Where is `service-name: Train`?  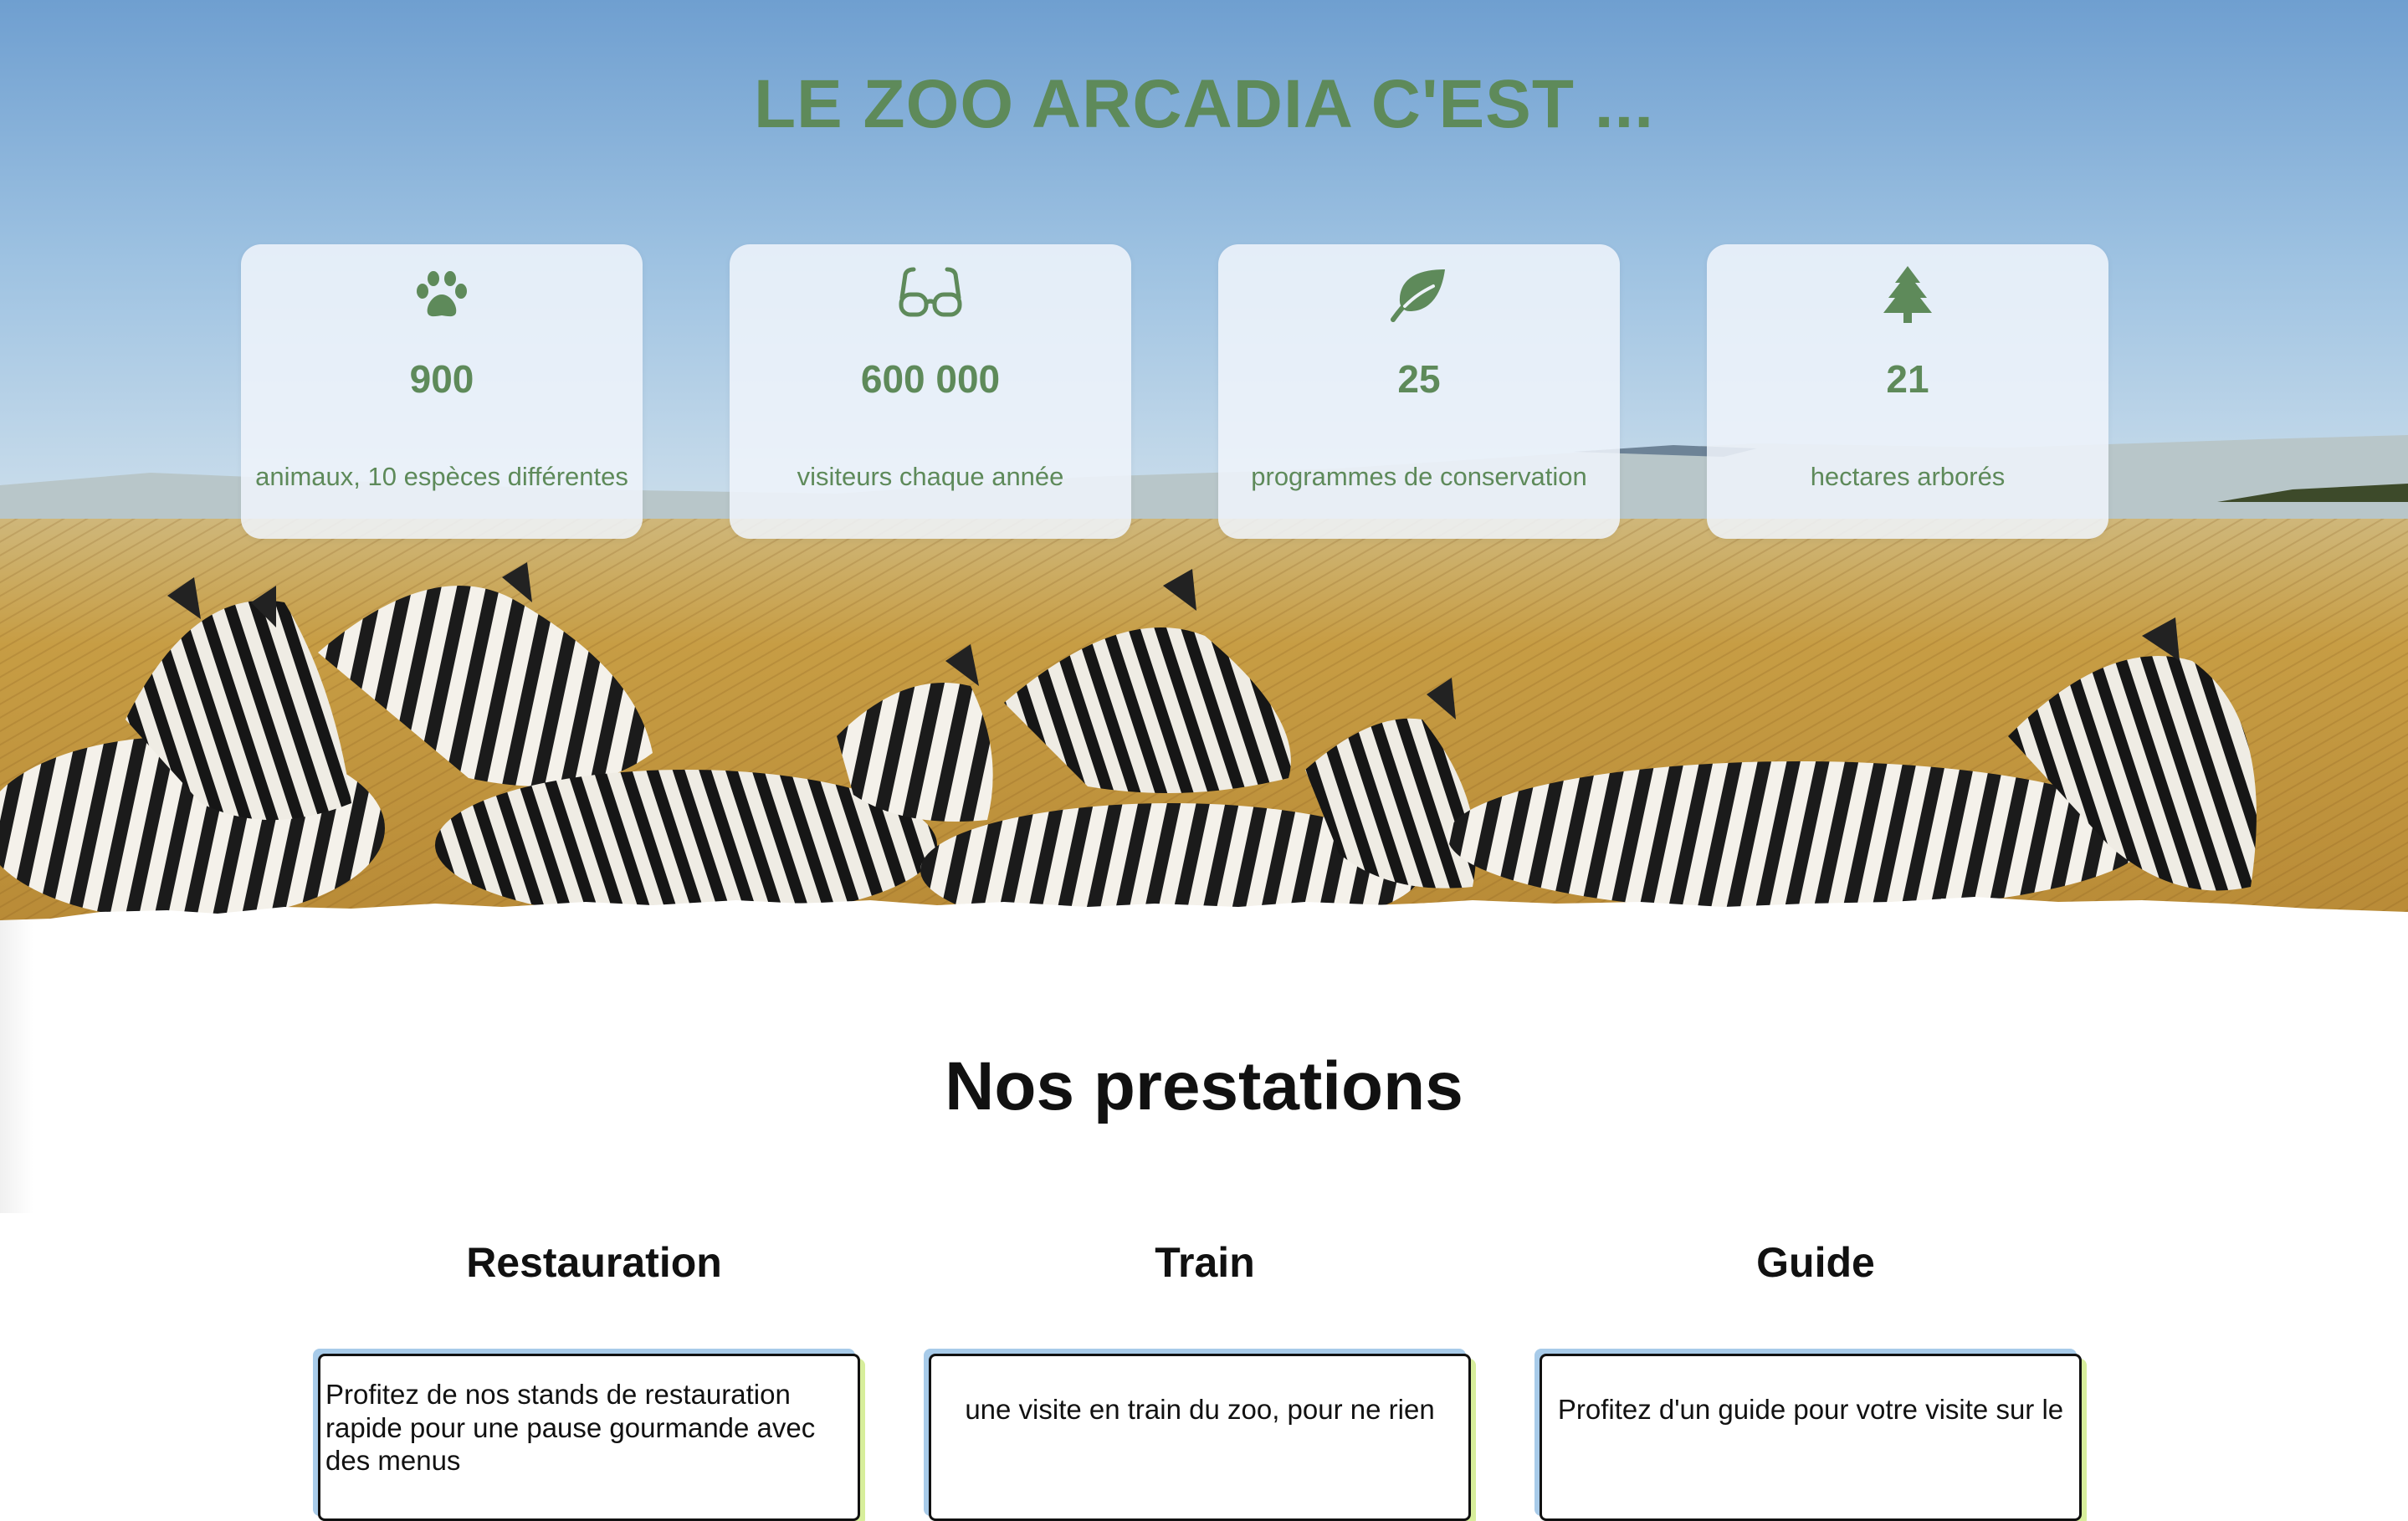 service-name: Train is located at coordinates (1205, 1262).